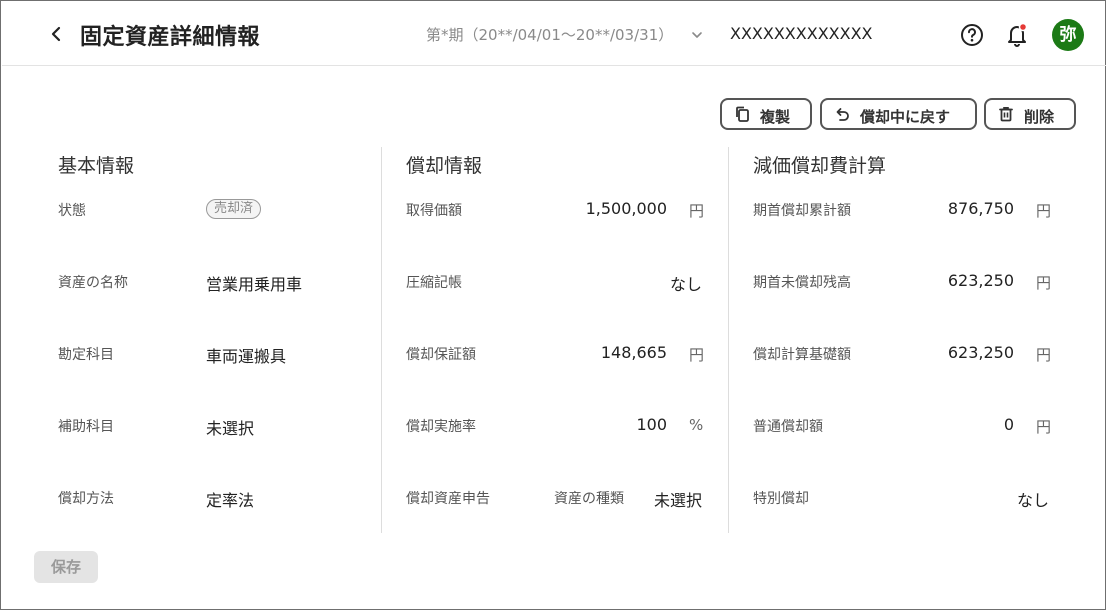 The height and width of the screenshot is (610, 1106). What do you see at coordinates (633, 352) in the screenshot?
I see `guarantee-value: 148,665` at bounding box center [633, 352].